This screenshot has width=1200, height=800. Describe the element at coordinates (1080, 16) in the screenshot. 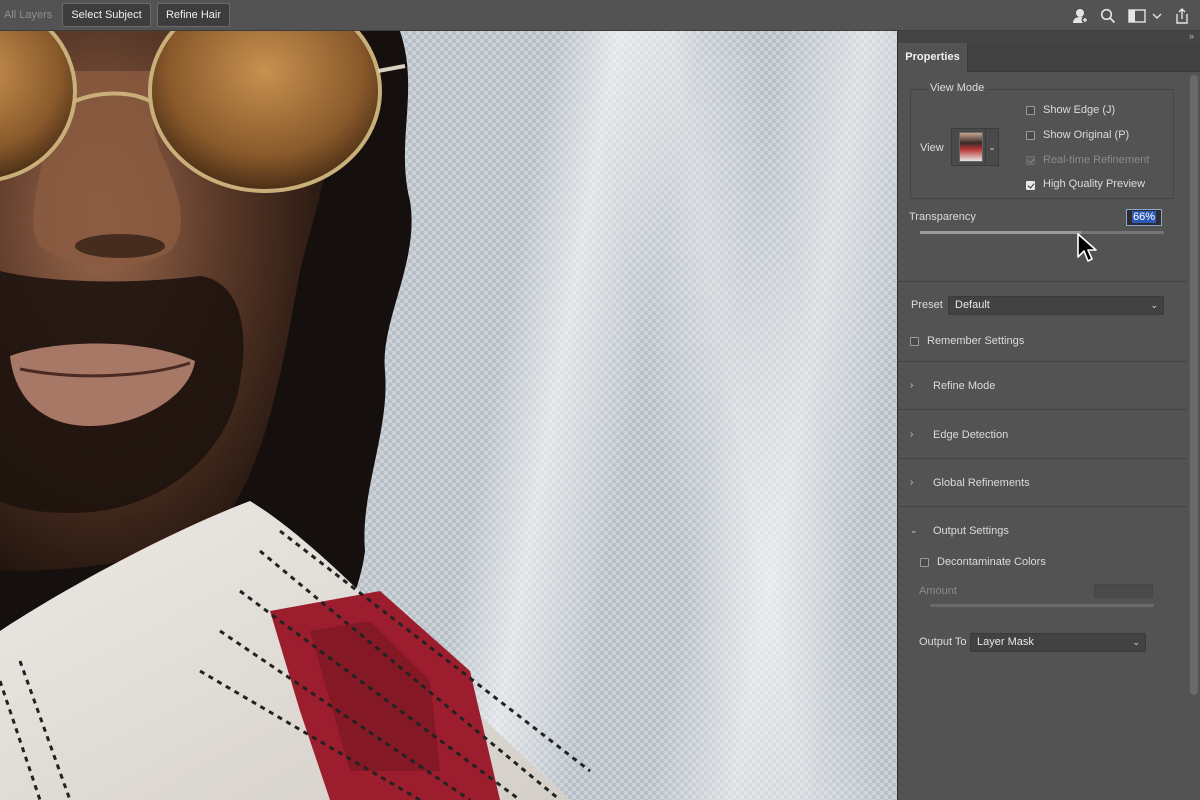

I see `user-add-icon` at that location.